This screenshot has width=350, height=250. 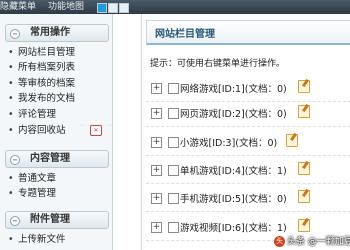 I want to click on sidebar-item-pending-review: • 等审核的档案, so click(x=41, y=83).